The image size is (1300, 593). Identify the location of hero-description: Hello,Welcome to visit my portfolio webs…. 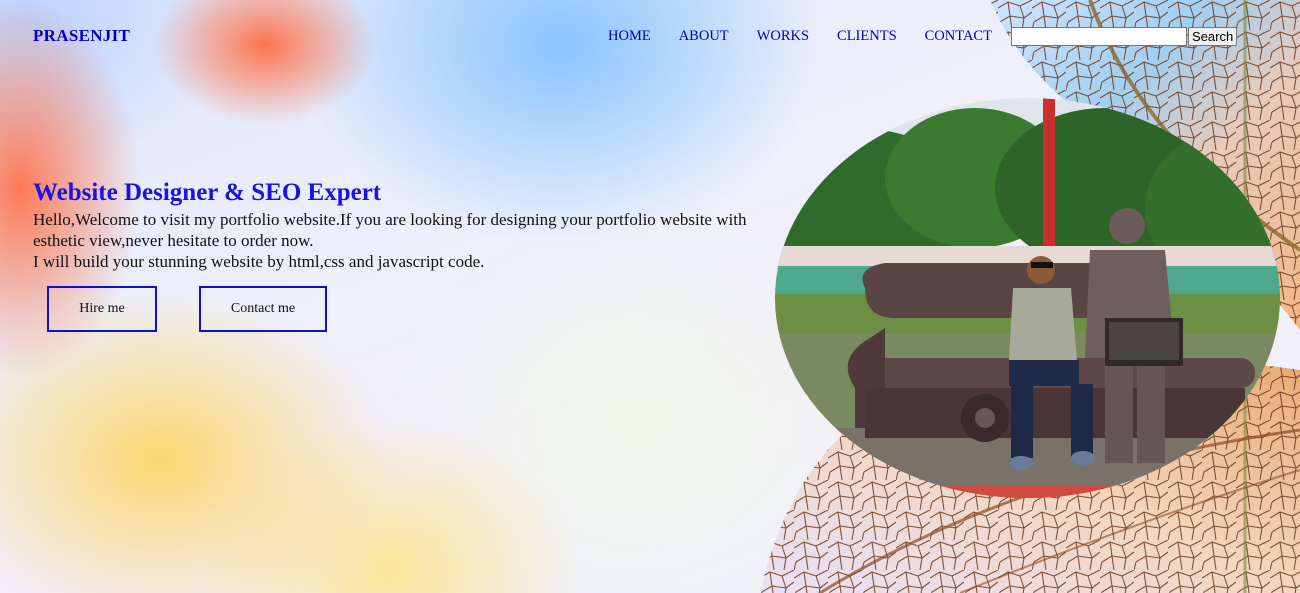
(398, 240).